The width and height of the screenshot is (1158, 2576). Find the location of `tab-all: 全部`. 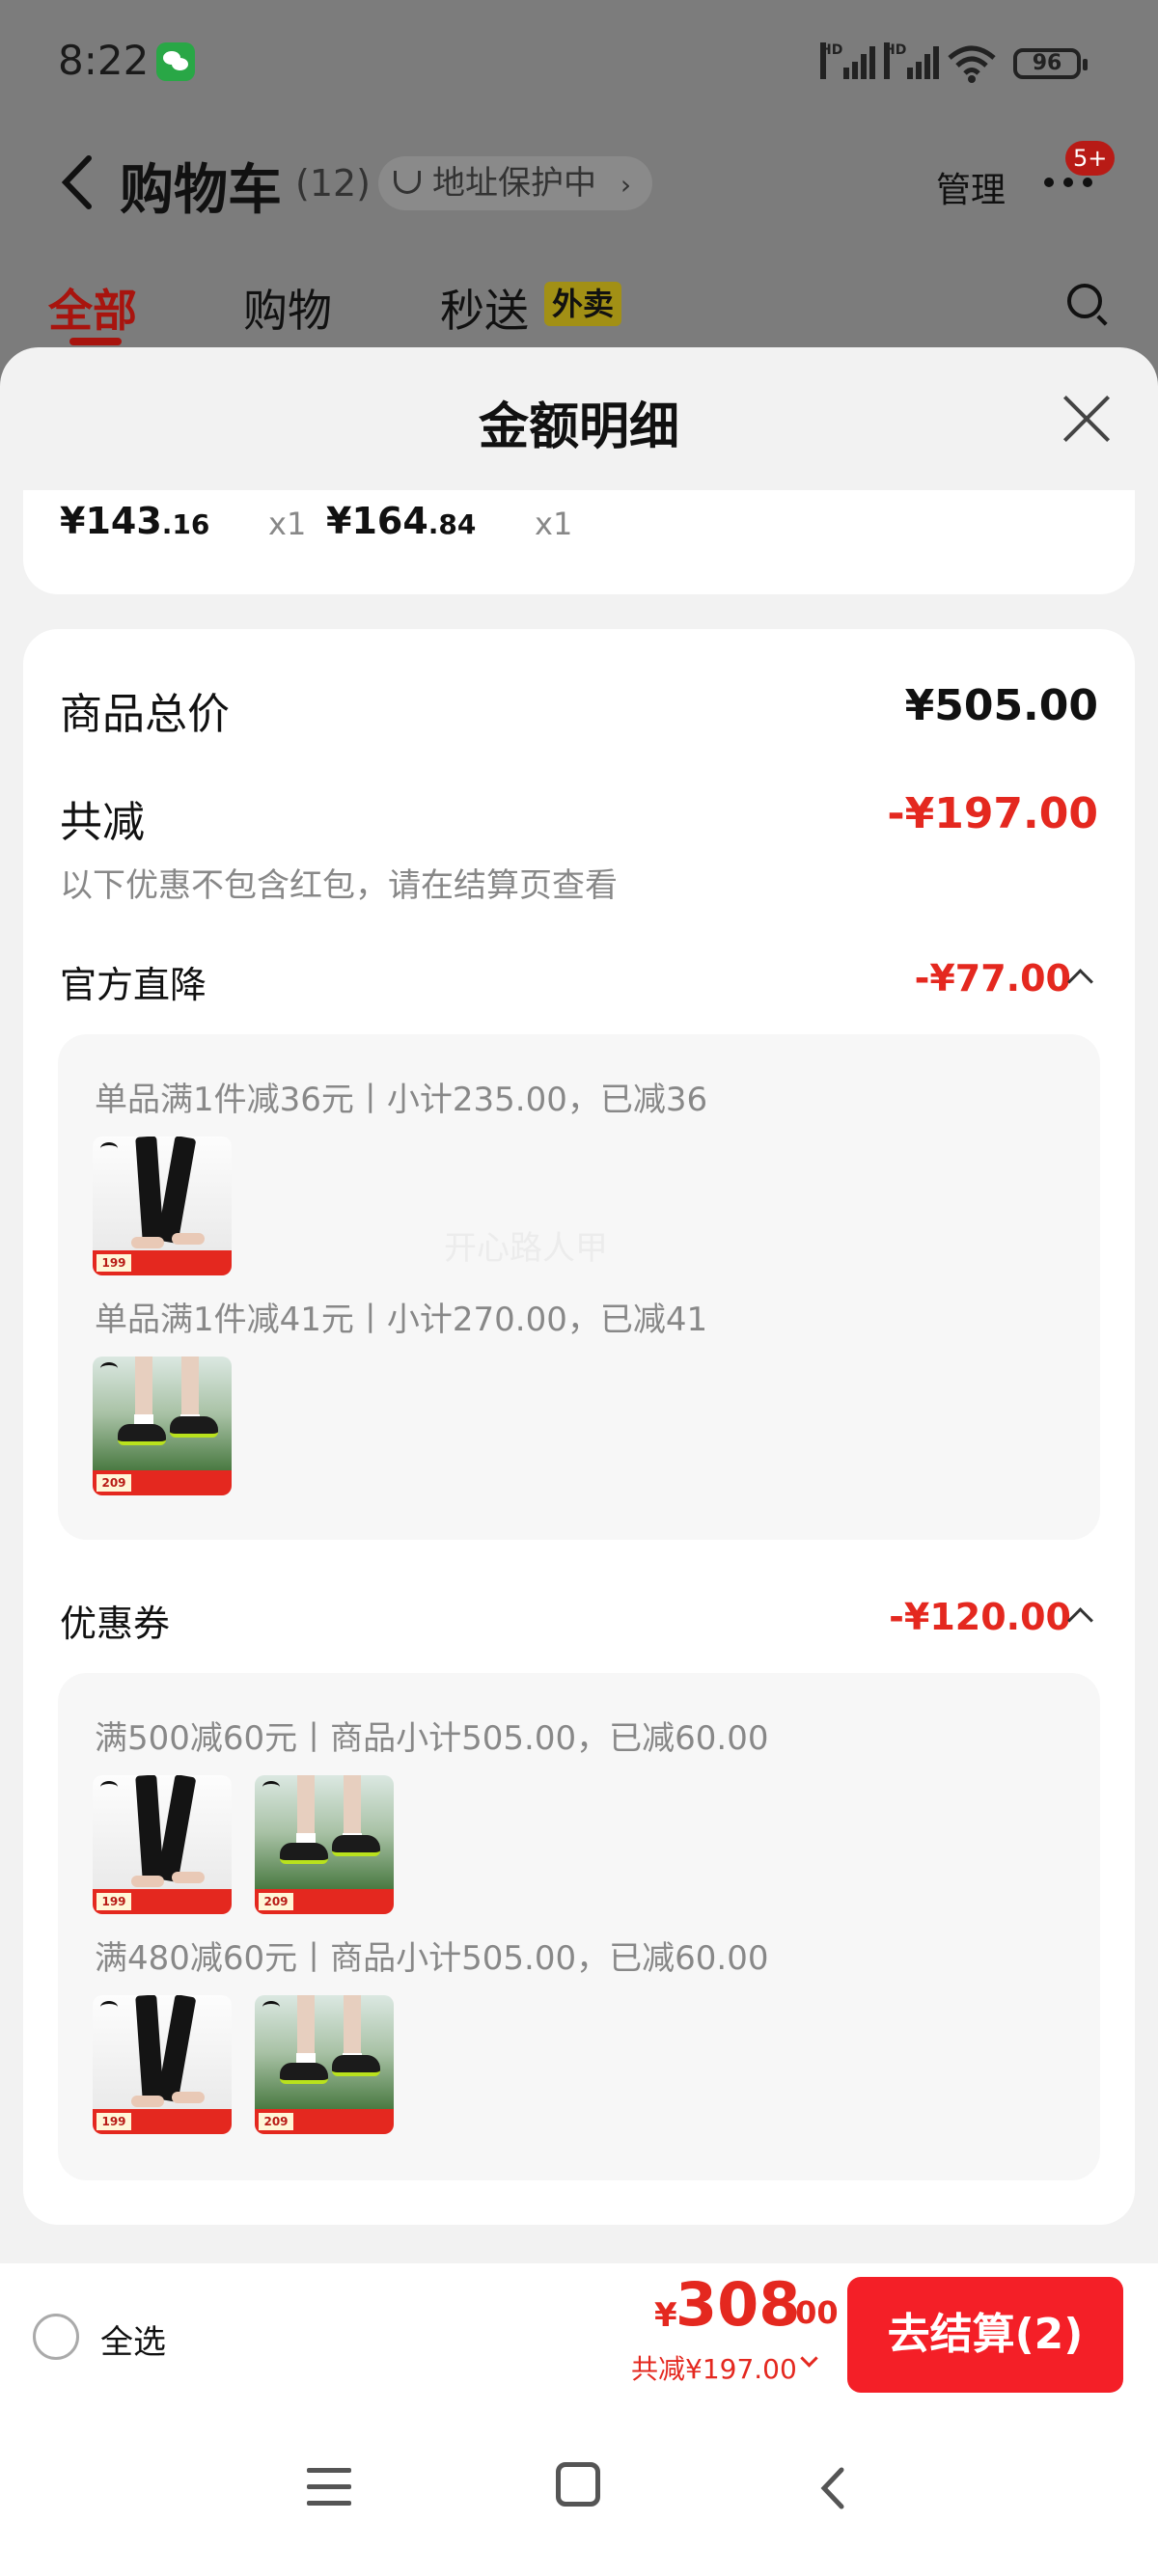

tab-all: 全部 is located at coordinates (92, 308).